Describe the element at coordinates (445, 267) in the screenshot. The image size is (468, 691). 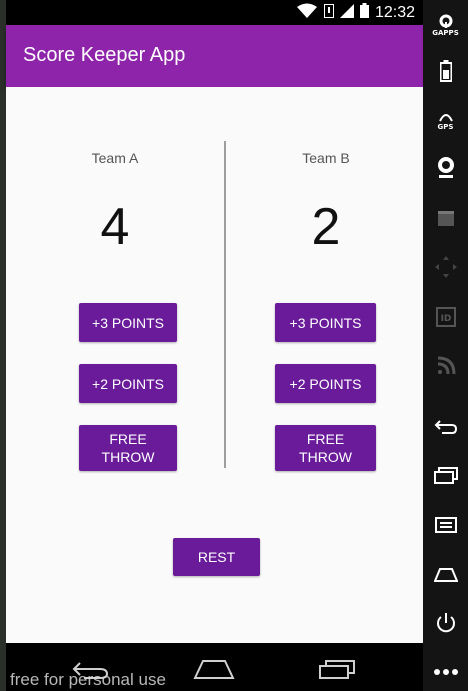
I see `dpad-icon` at that location.